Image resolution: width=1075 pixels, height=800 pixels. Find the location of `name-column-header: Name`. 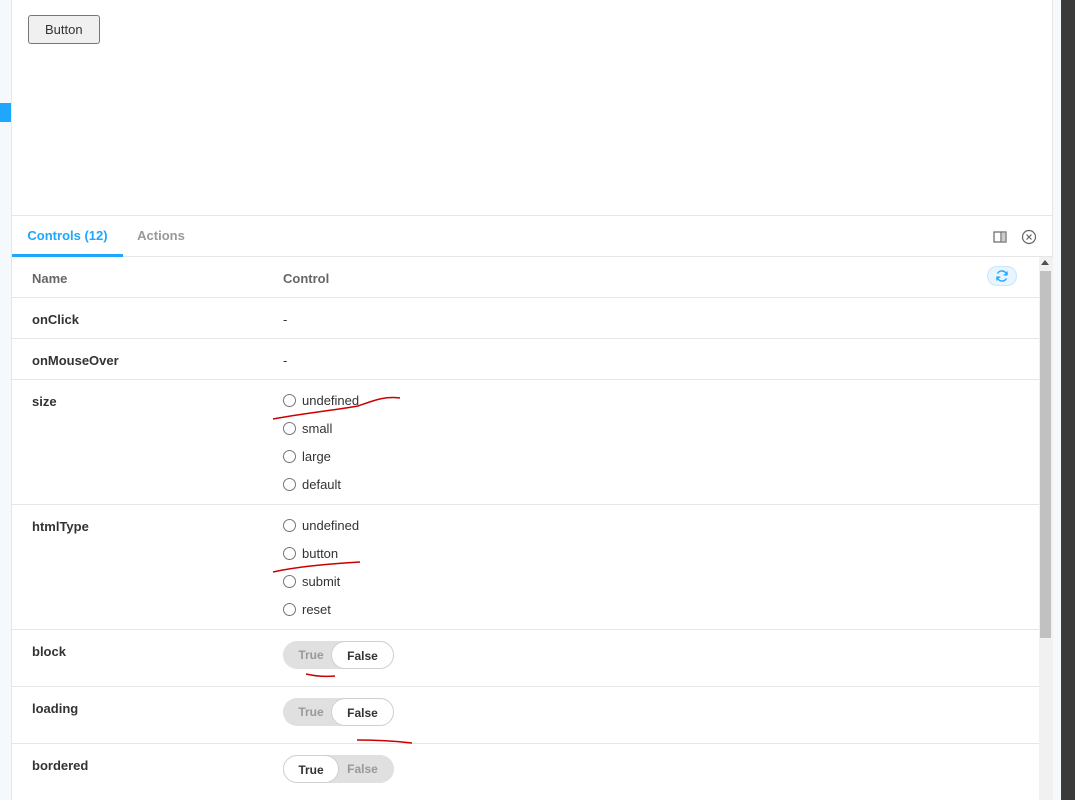

name-column-header: Name is located at coordinates (50, 278).